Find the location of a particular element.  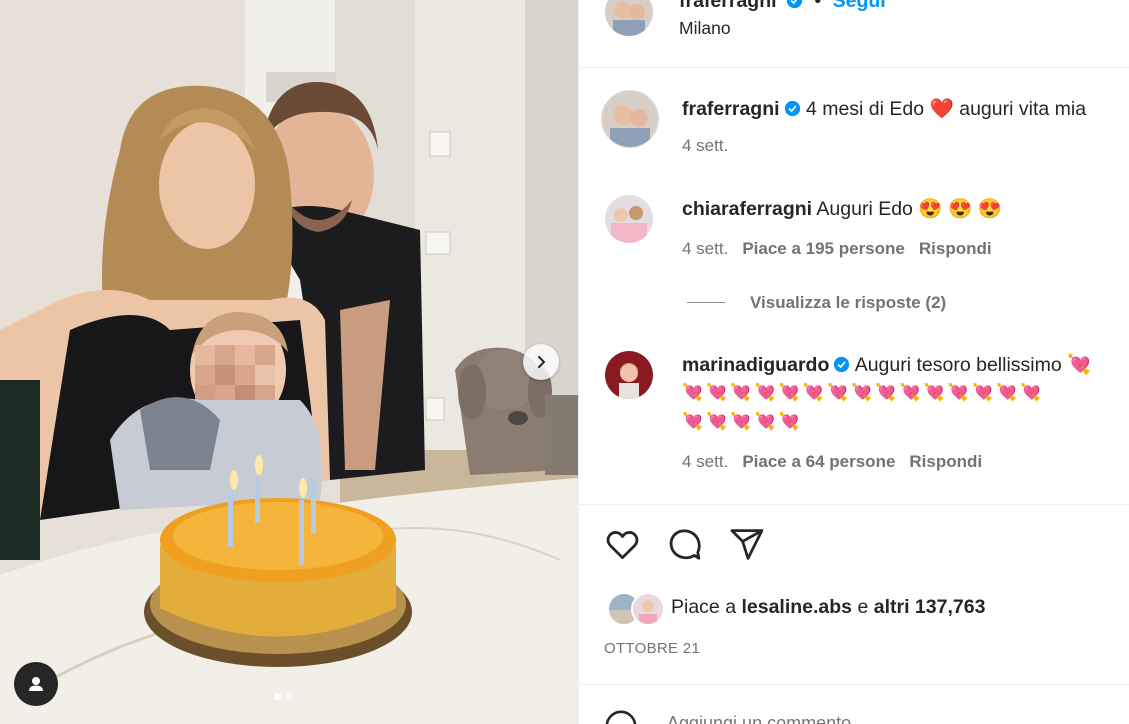

header-username: fraferragni is located at coordinates (728, 6).